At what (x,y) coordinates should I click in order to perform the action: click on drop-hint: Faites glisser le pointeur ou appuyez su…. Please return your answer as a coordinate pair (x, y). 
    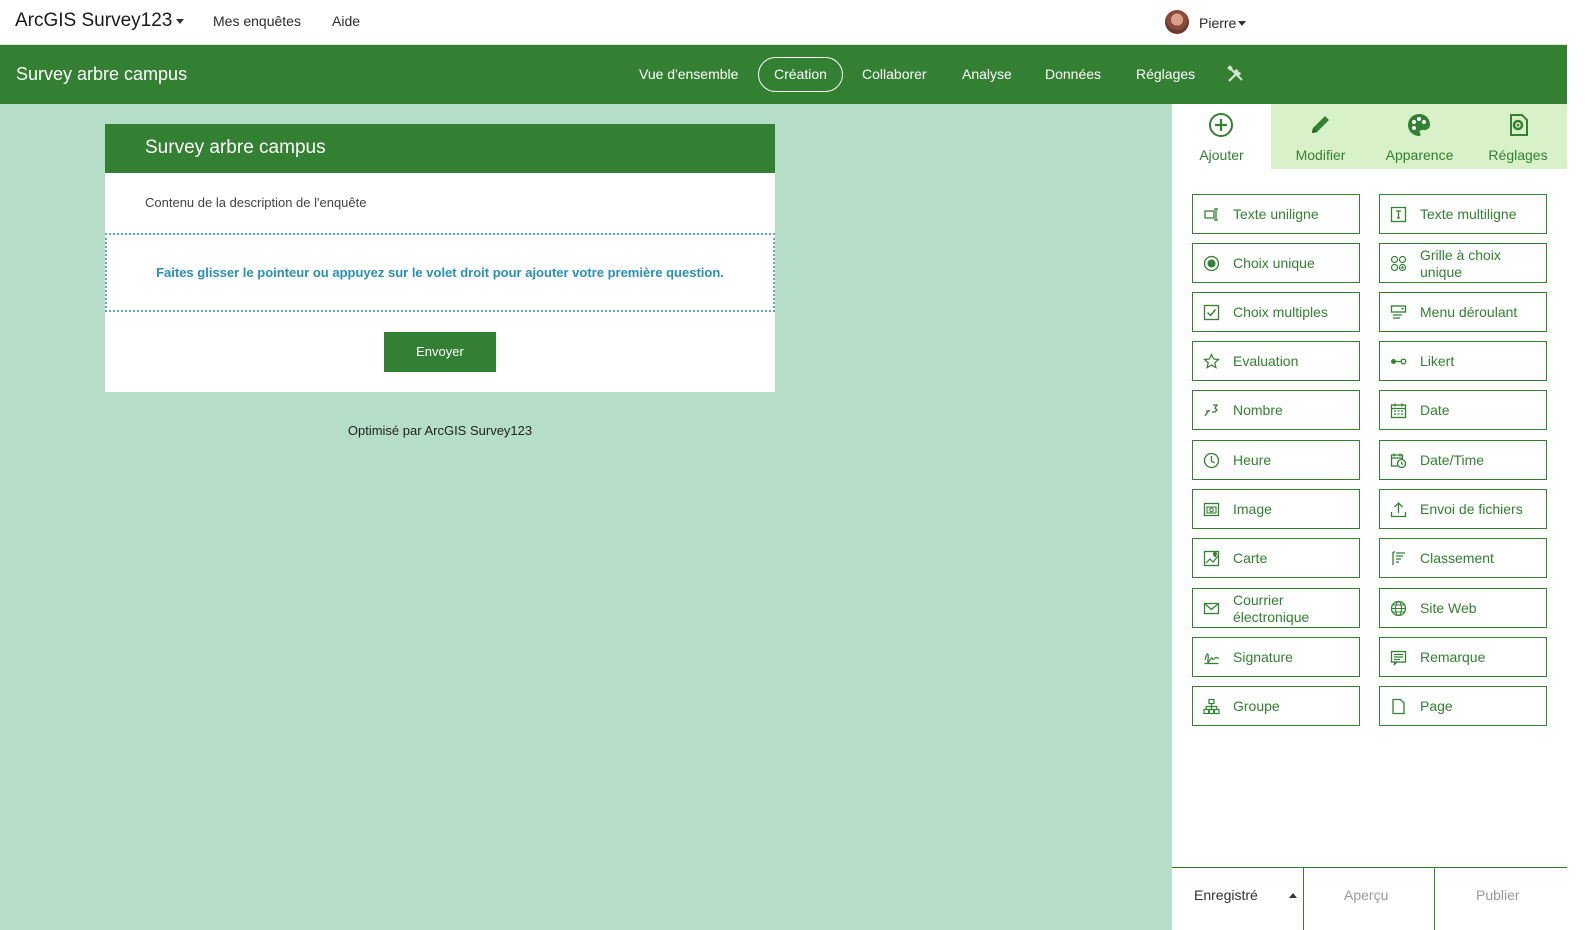
    Looking at the image, I should click on (440, 272).